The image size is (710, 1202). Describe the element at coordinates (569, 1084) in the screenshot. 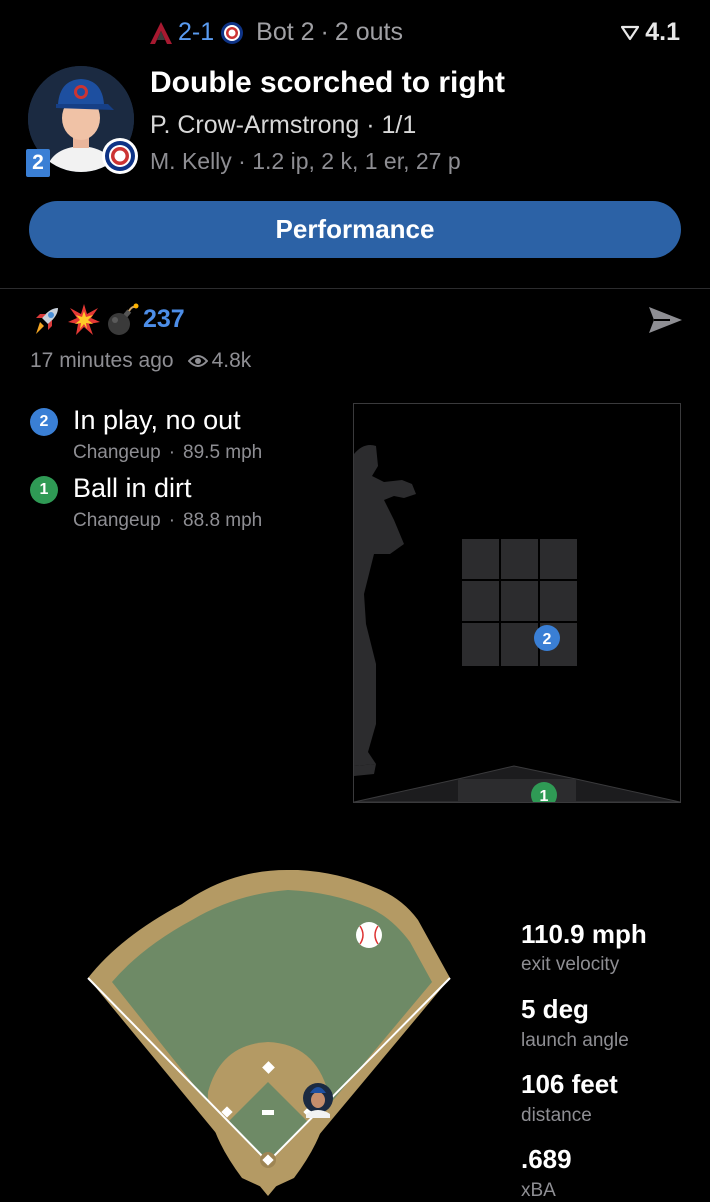

I see `distance-value: 106 feet` at that location.